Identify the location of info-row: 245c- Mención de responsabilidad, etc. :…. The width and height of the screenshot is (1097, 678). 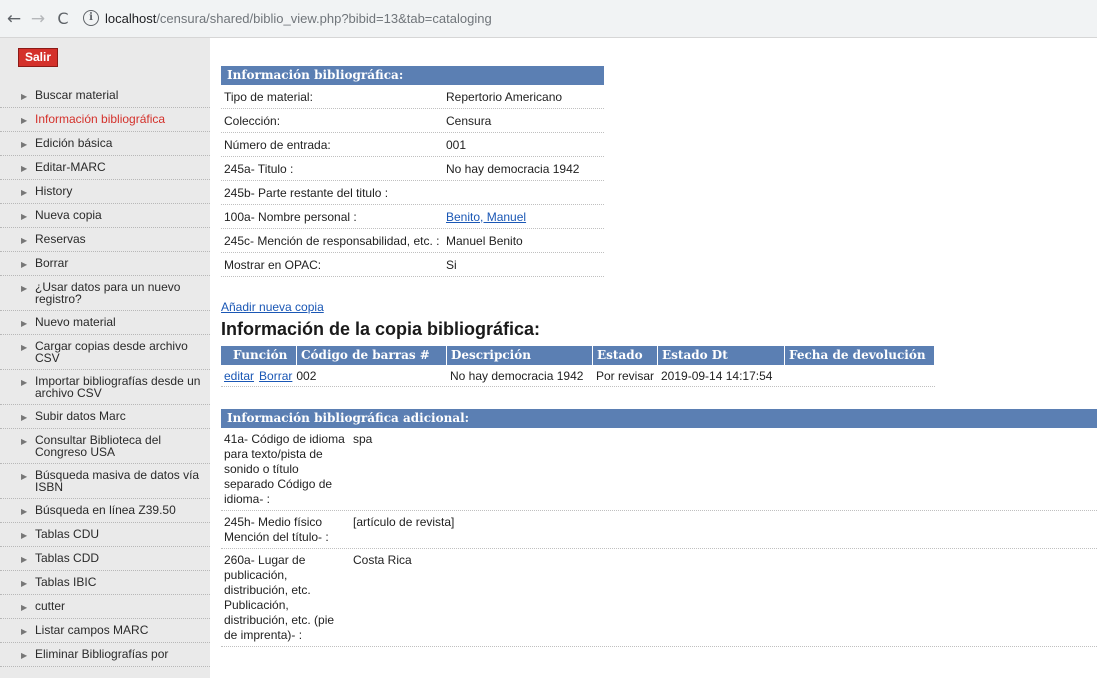
(412, 241).